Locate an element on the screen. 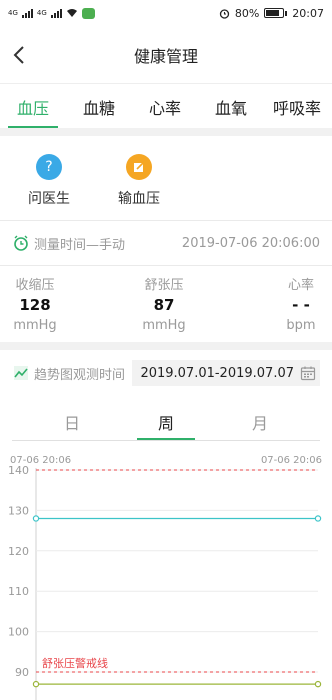 Image resolution: width=332 pixels, height=700 pixels. metric-diastolic: 舒张压 87 mmHg is located at coordinates (164, 303).